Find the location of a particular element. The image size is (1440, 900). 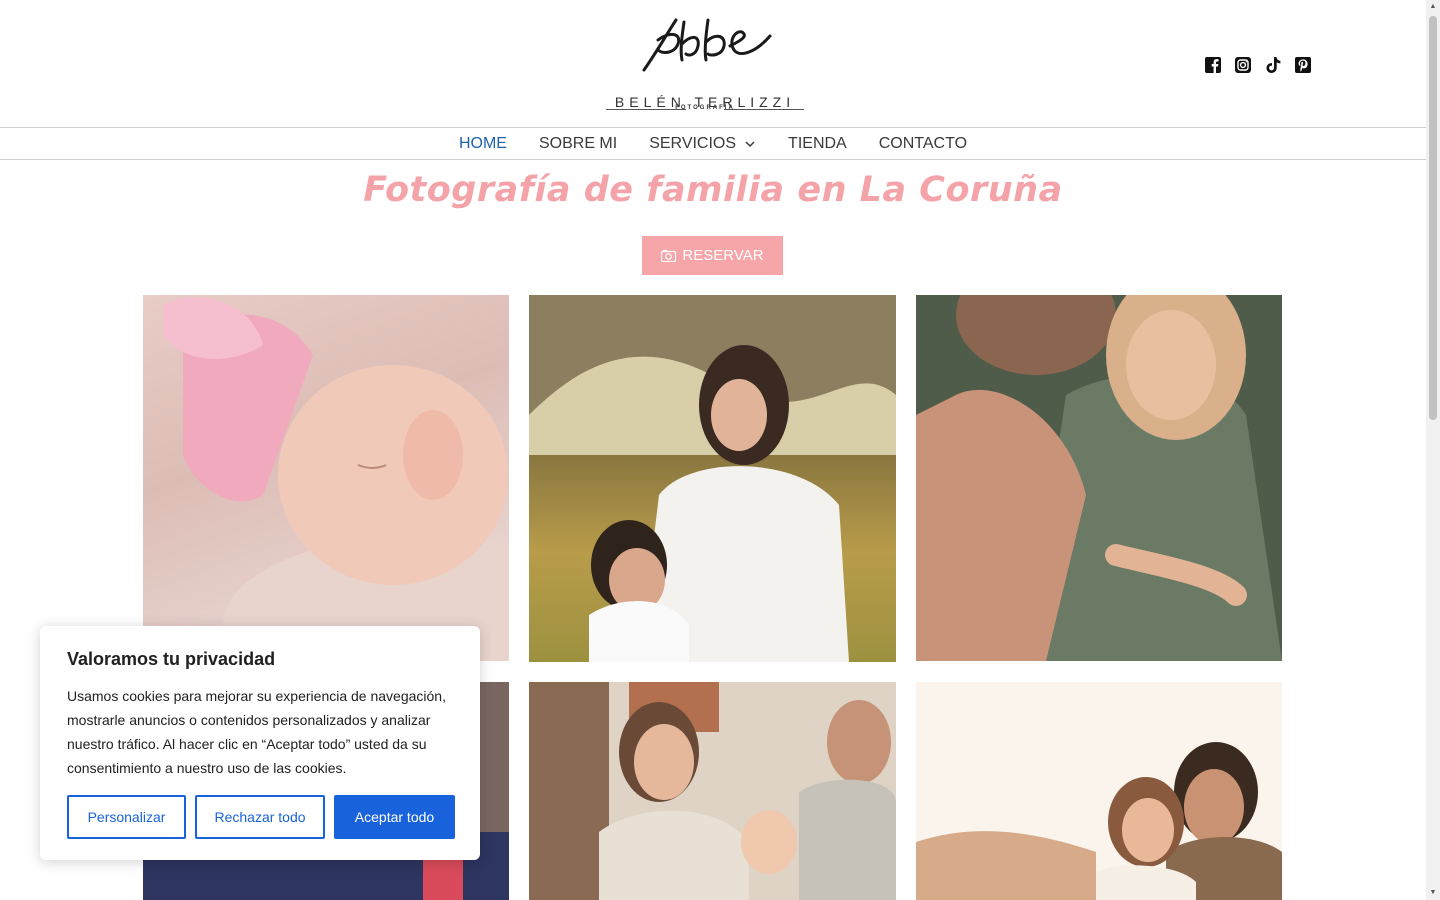

maternity-son-photo-image is located at coordinates (712, 478).